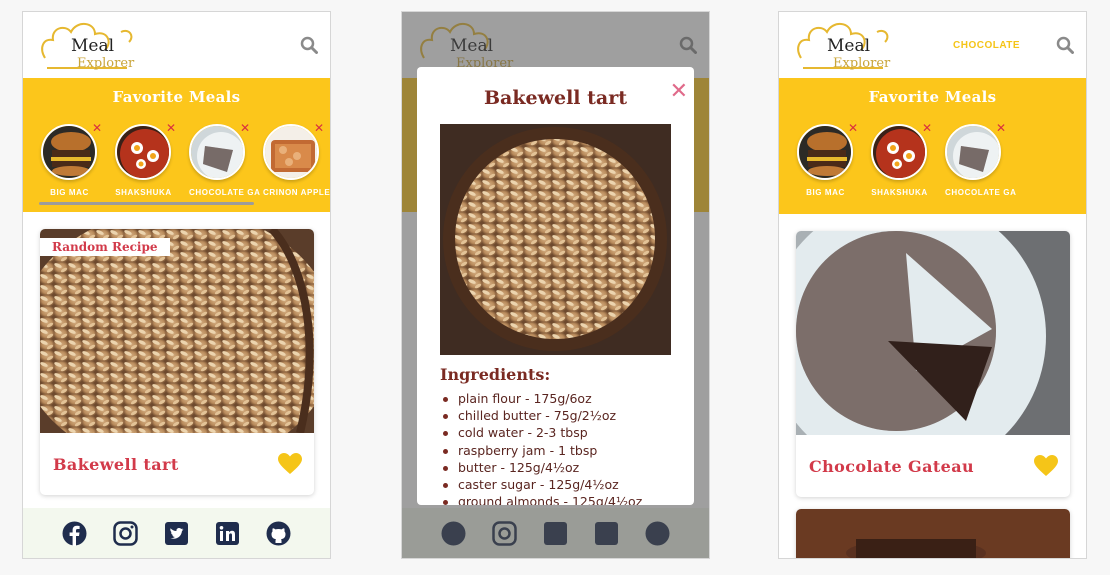  I want to click on ingredient-item: ground almonds - 125g/4½oz, so click(542, 499).